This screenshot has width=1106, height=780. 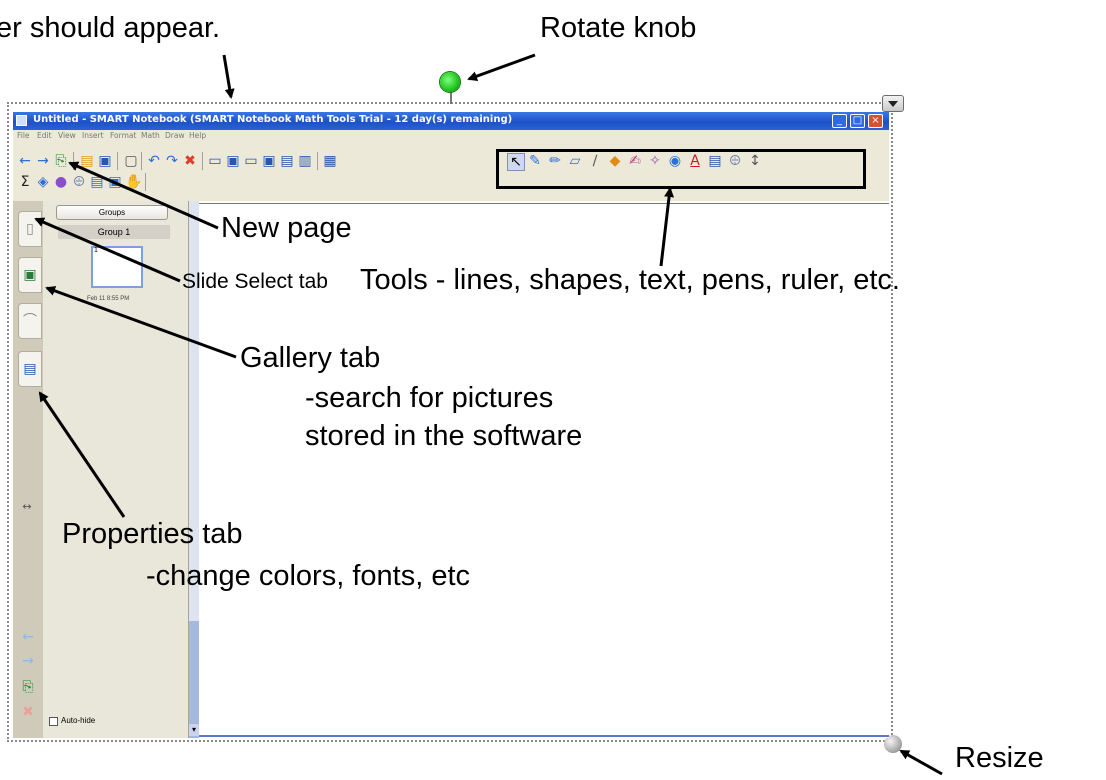 What do you see at coordinates (107, 250) in the screenshot?
I see `arrow-slide-select` at bounding box center [107, 250].